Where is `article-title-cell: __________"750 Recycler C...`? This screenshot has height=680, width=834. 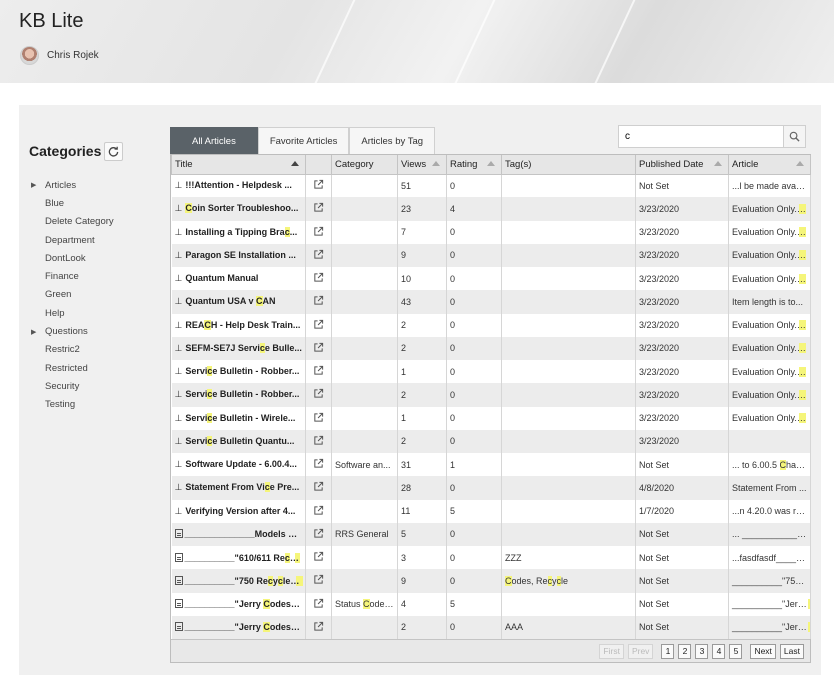 article-title-cell: __________"750 Recycler C... is located at coordinates (238, 581).